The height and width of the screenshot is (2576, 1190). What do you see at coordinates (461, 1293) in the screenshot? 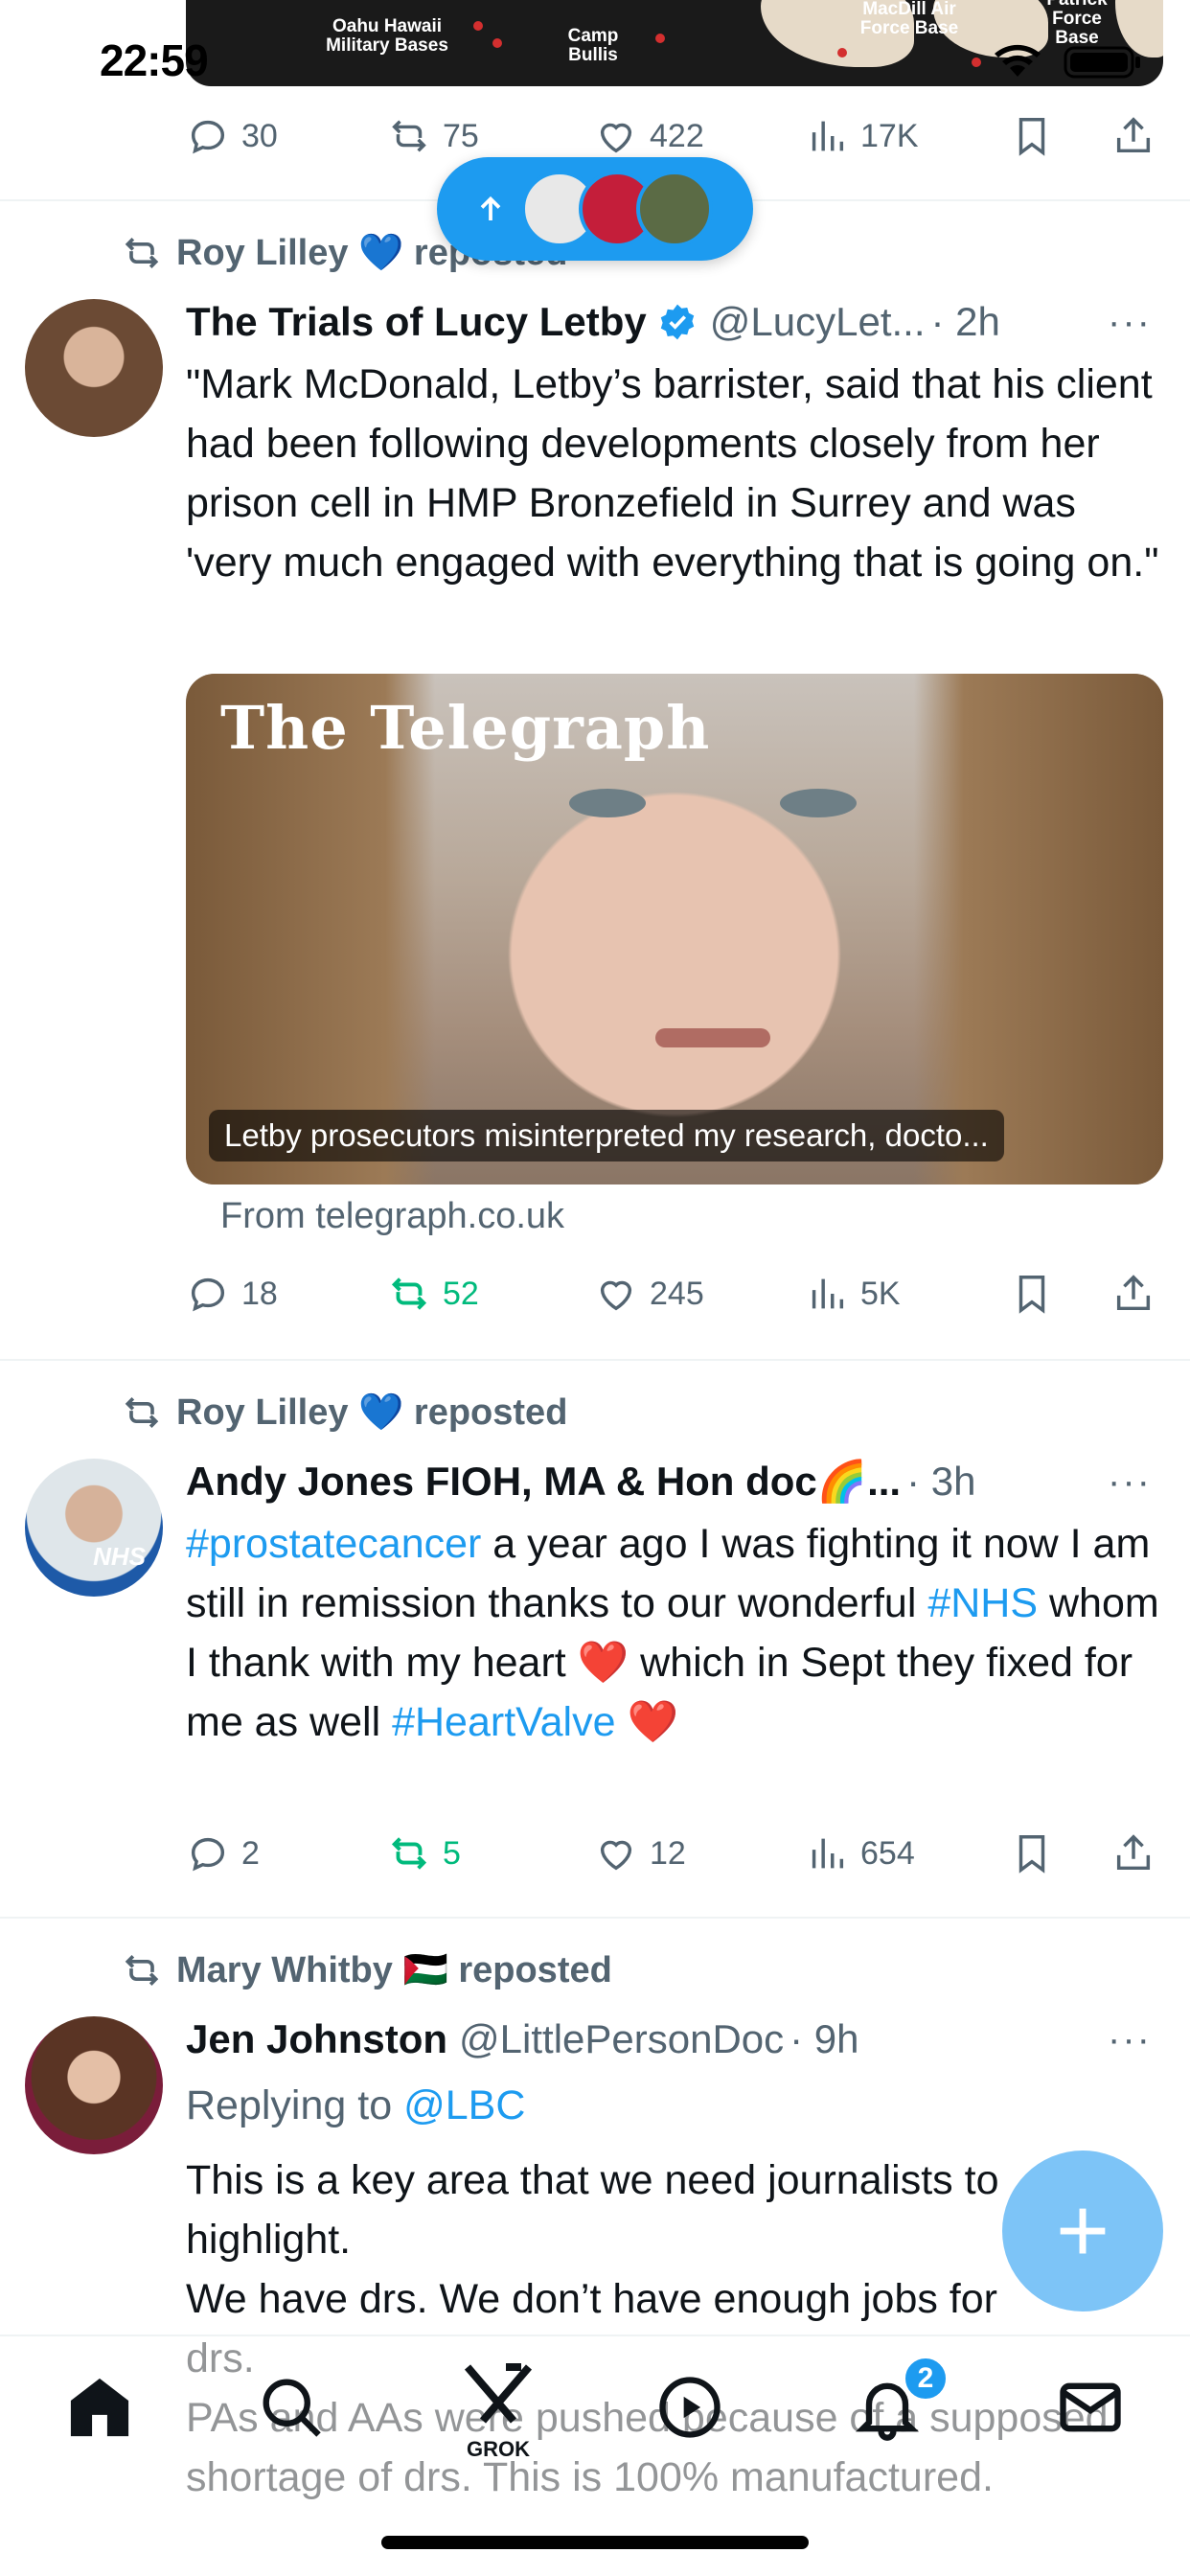
I see `repost-count: 52` at bounding box center [461, 1293].